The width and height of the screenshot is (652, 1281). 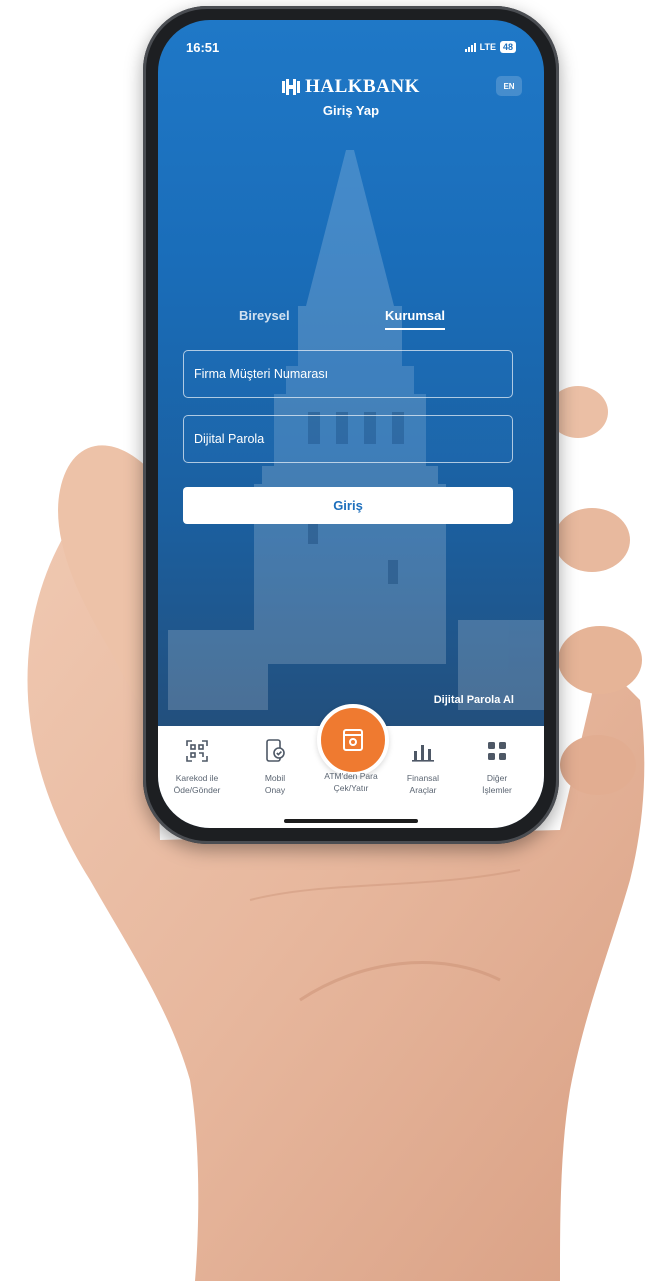 I want to click on status-time: 16:51, so click(x=203, y=47).